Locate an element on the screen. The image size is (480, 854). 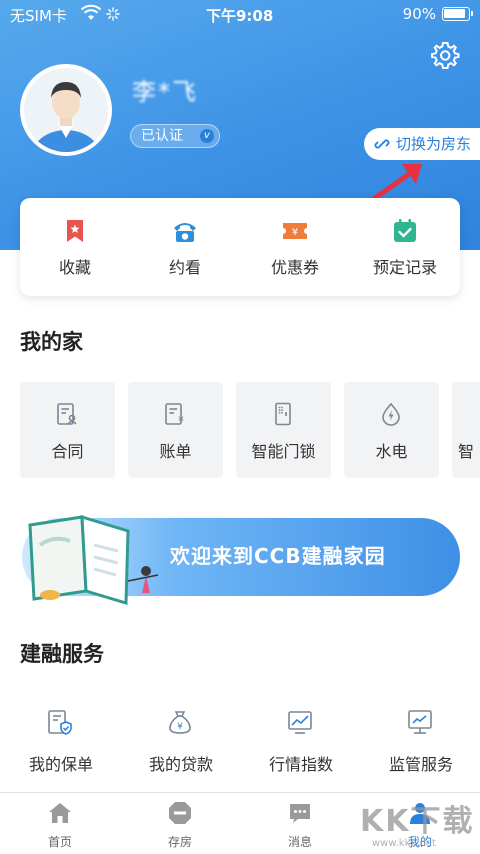
watermark-logo: KK下载 is located at coordinates (417, 821).